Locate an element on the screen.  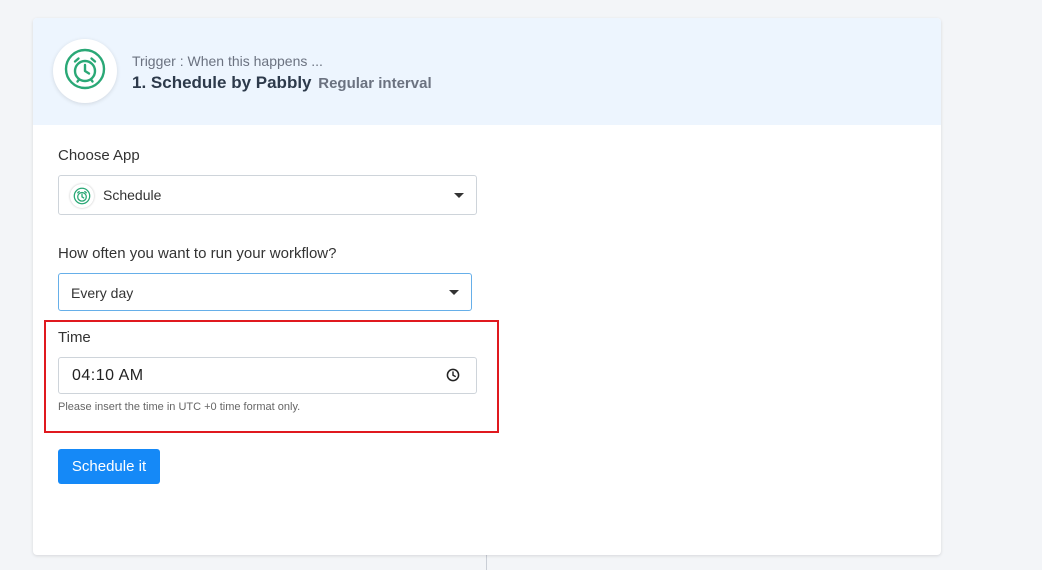
time-label: Time is located at coordinates (74, 337).